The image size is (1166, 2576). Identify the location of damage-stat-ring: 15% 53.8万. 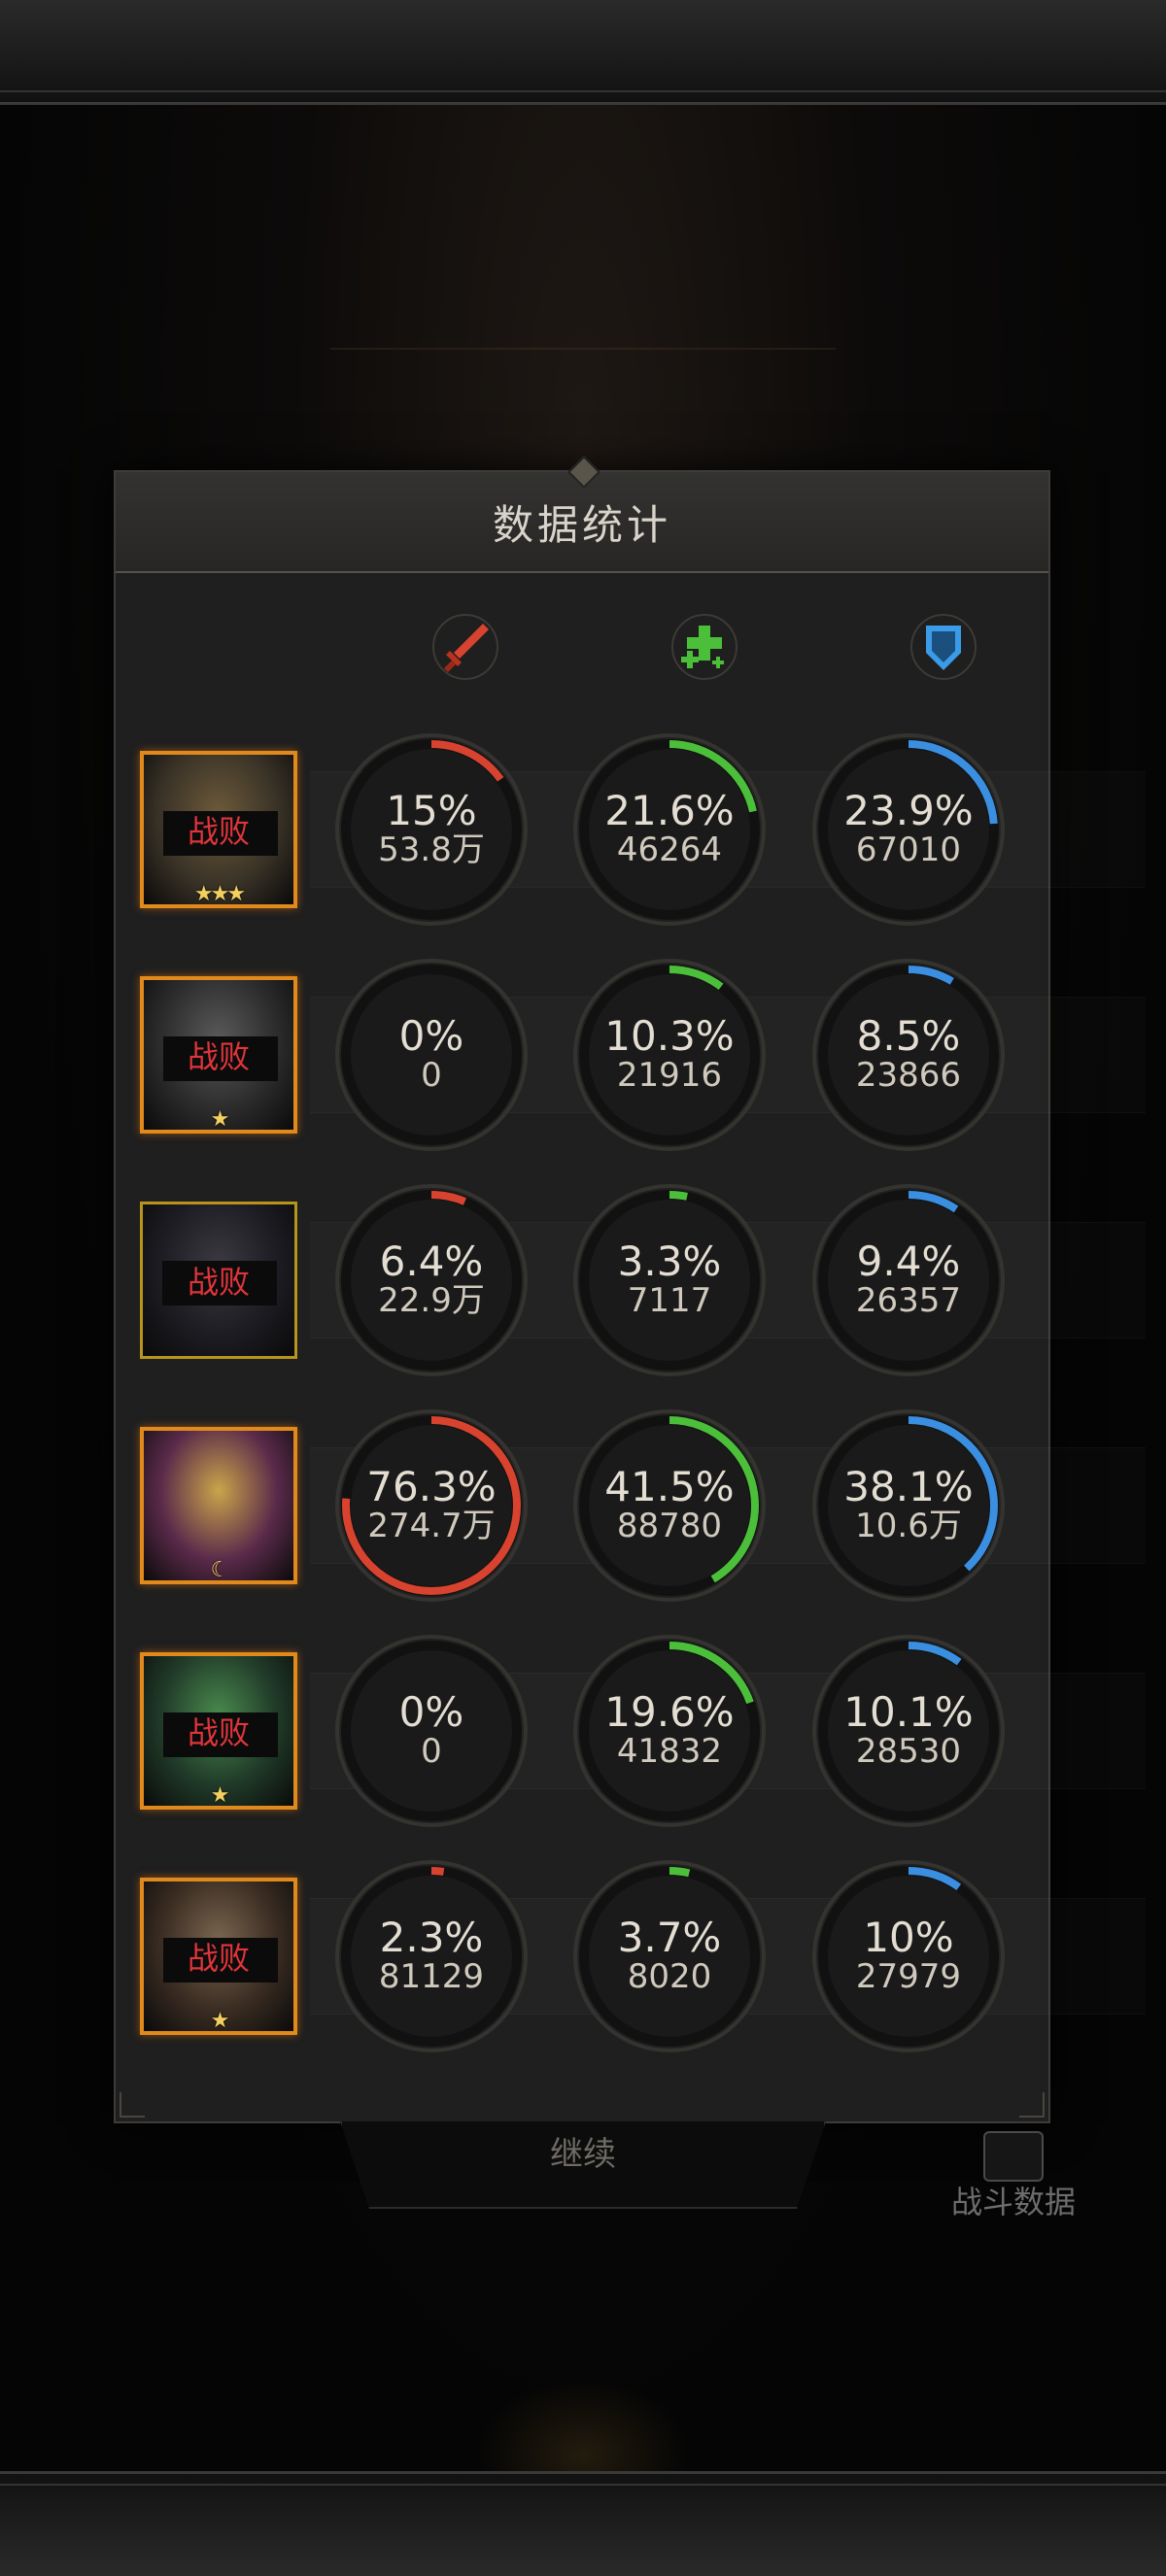
(431, 829).